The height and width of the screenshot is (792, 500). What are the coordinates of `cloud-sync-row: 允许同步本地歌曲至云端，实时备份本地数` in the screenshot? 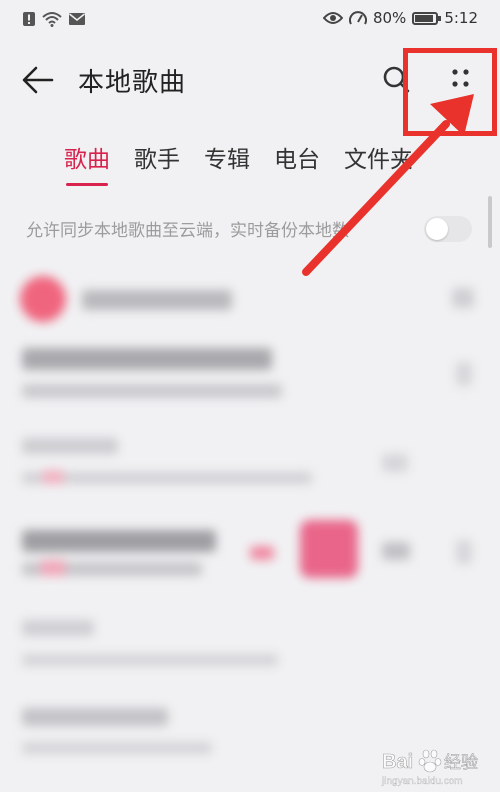 It's located at (249, 231).